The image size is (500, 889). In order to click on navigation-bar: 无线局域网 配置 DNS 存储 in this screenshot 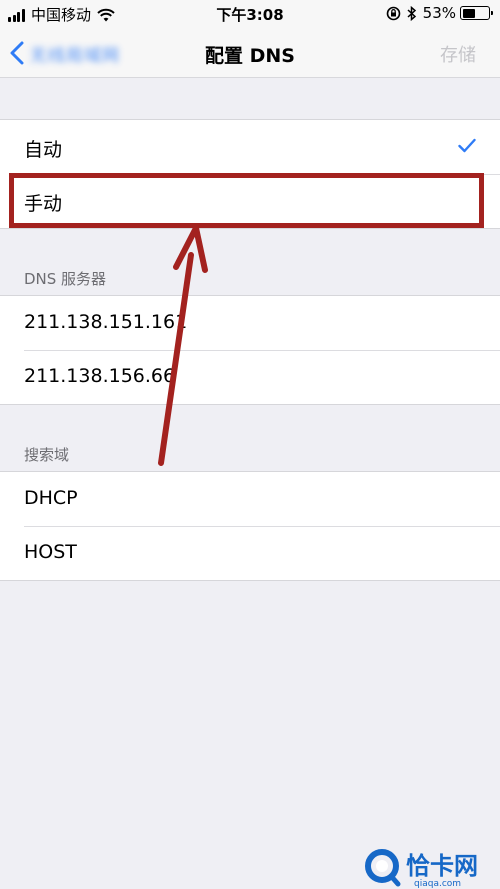, I will do `click(250, 53)`.